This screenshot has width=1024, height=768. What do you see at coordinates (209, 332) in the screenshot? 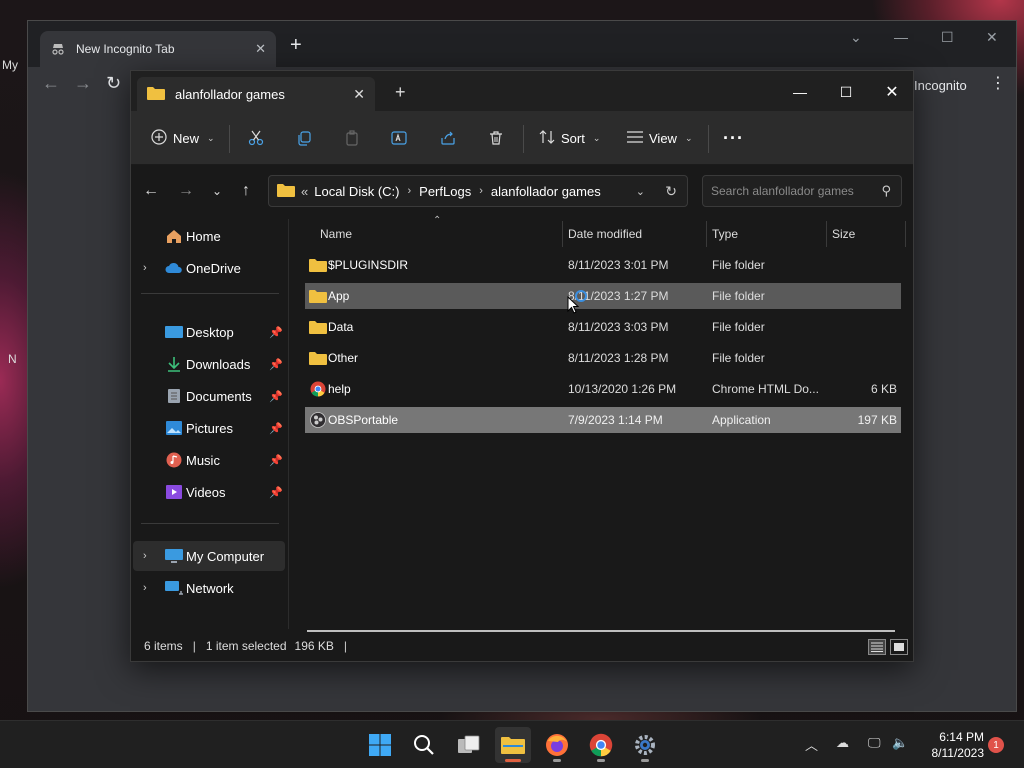
I see `sidebar-item-desktop: Desktop 📌` at bounding box center [209, 332].